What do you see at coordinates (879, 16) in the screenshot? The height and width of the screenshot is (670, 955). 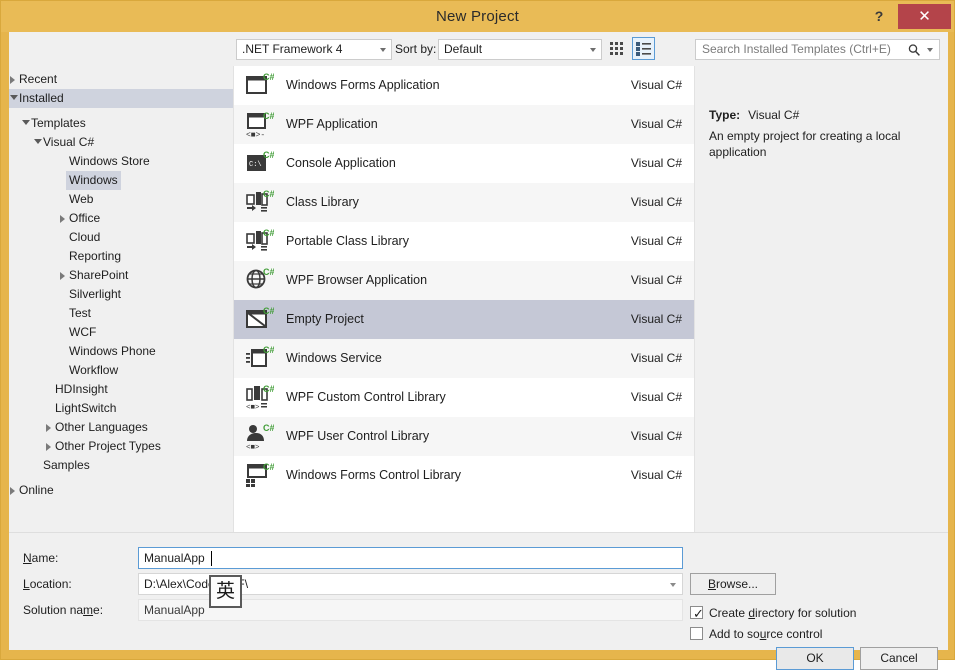 I see `help-icon: ?` at bounding box center [879, 16].